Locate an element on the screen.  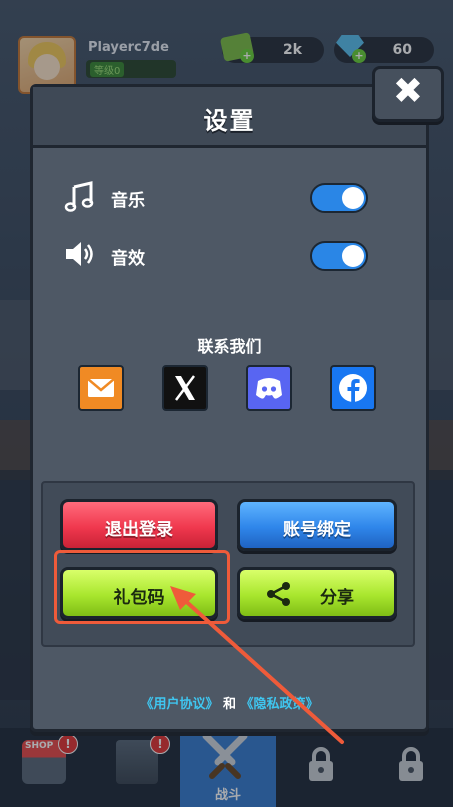
close-icon: ✖ is located at coordinates (408, 91).